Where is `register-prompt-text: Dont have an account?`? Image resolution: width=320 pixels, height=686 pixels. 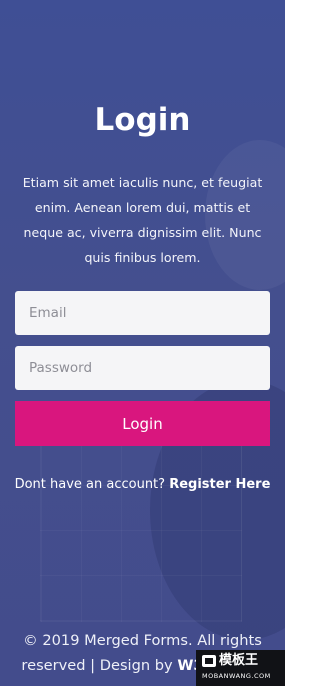
register-prompt-text: Dont have an account? is located at coordinates (92, 484).